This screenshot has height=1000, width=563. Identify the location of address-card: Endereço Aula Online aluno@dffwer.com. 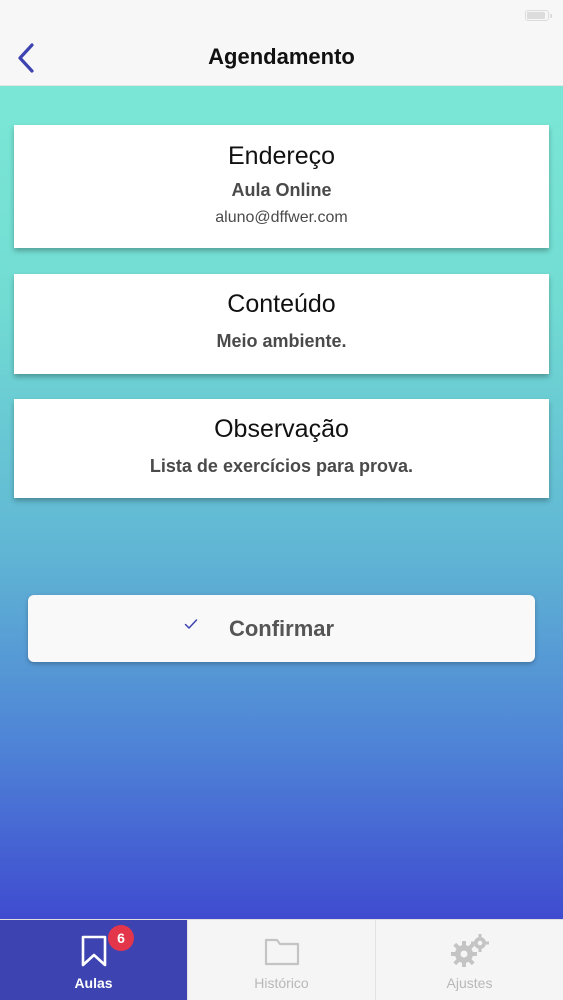
(281, 186).